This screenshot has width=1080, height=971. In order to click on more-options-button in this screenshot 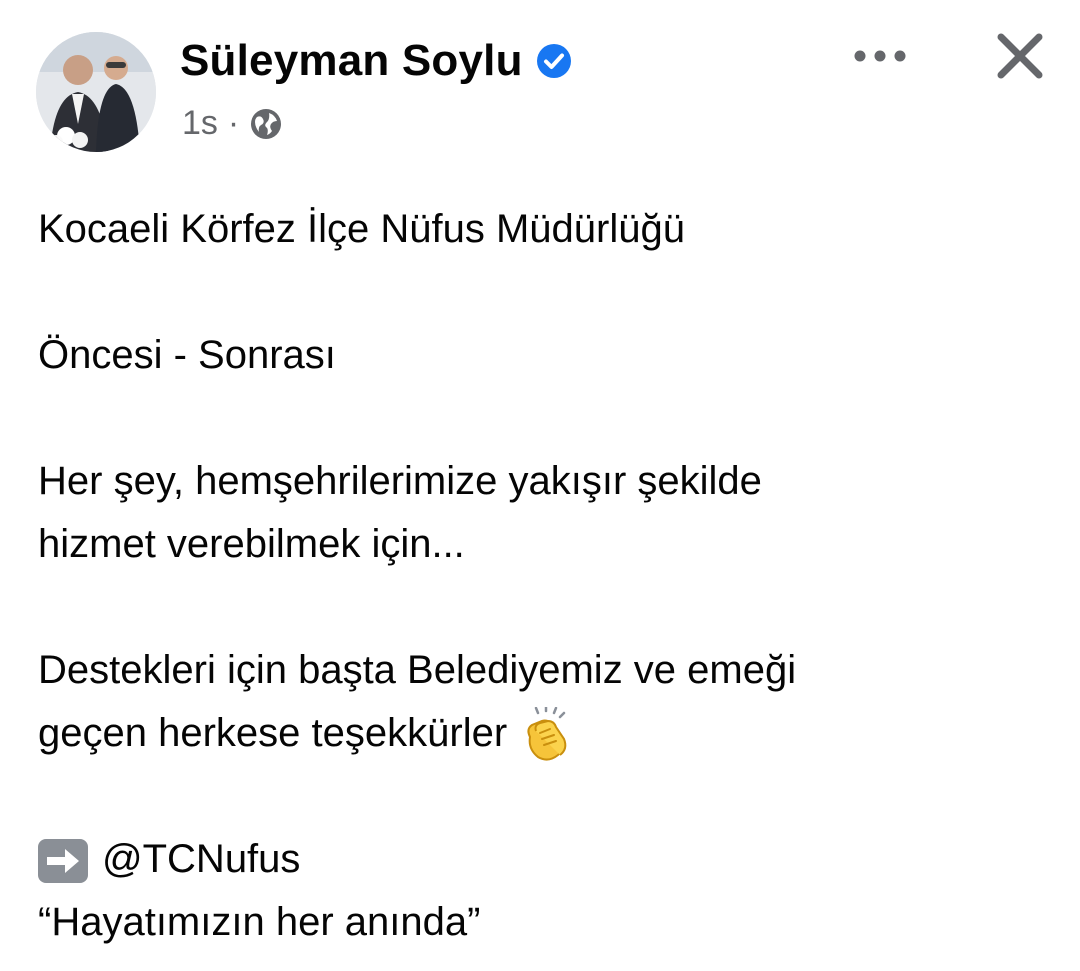, I will do `click(880, 56)`.